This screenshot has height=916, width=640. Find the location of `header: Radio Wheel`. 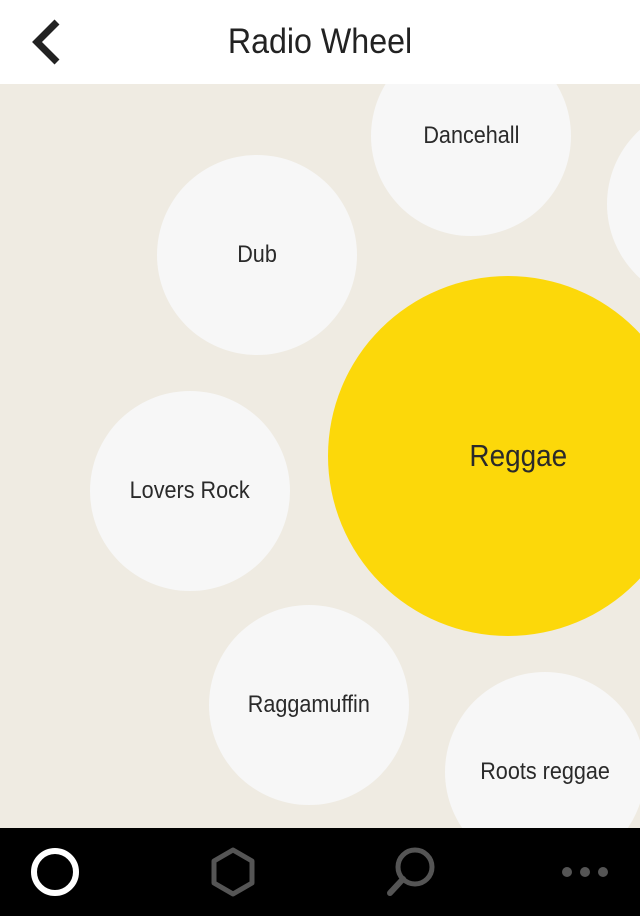

header: Radio Wheel is located at coordinates (320, 42).